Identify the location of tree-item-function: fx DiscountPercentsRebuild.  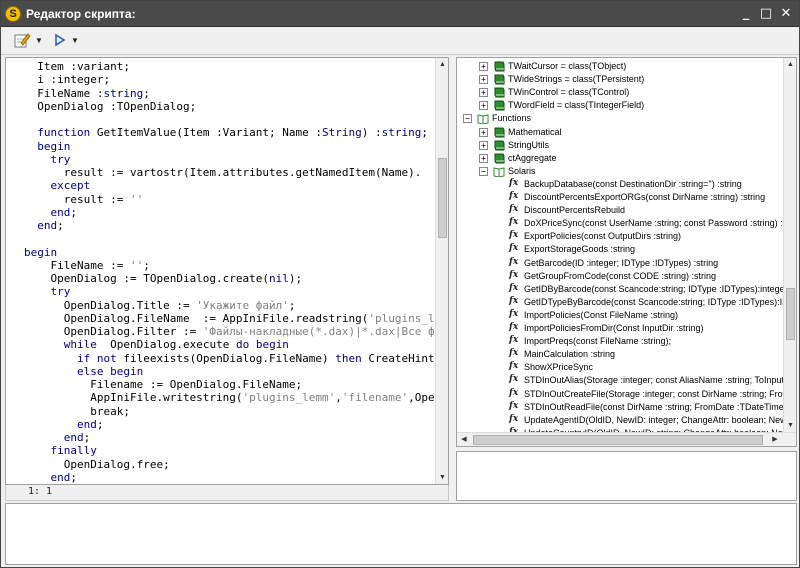
(620, 210).